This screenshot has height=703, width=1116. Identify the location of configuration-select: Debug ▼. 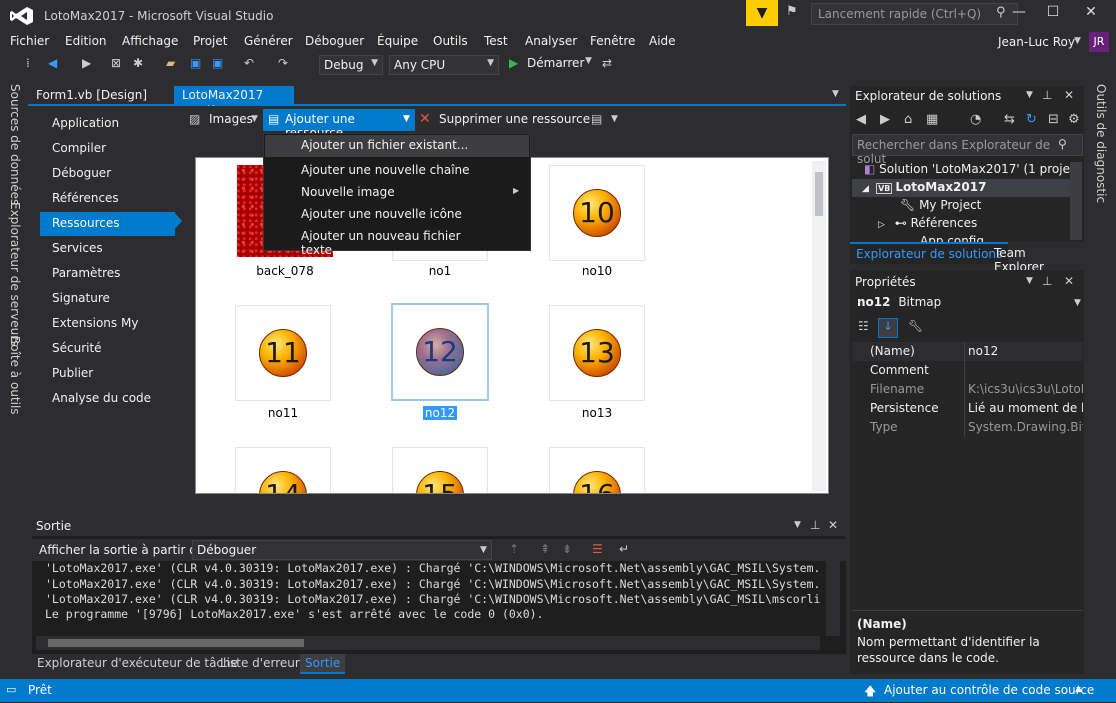
(351, 65).